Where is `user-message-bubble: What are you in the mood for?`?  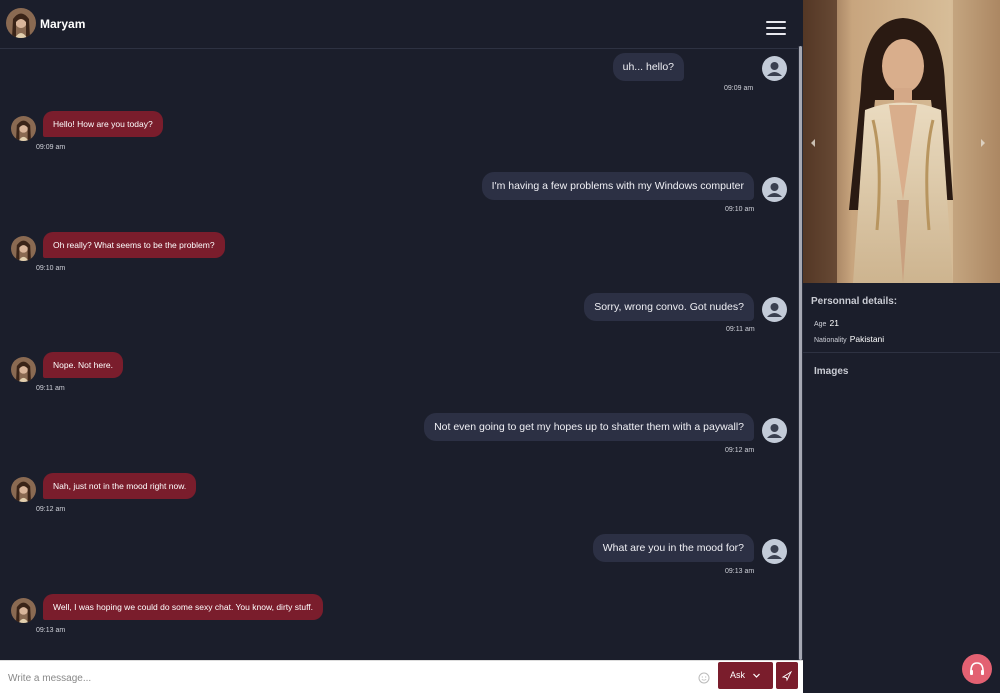 user-message-bubble: What are you in the mood for? is located at coordinates (673, 548).